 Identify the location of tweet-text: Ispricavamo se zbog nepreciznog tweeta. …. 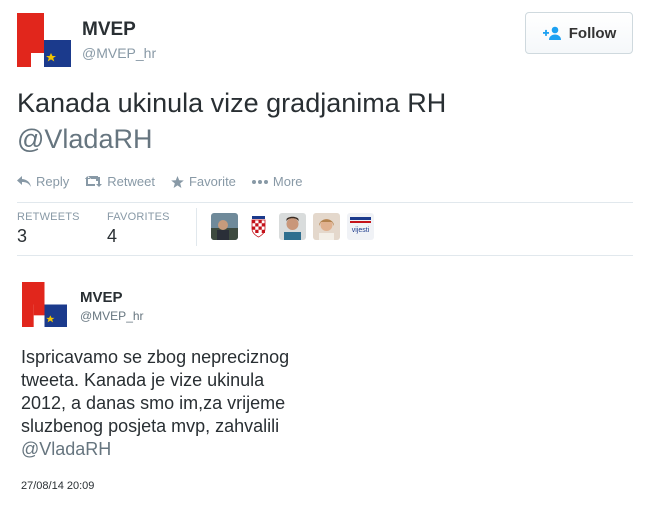
(171, 403).